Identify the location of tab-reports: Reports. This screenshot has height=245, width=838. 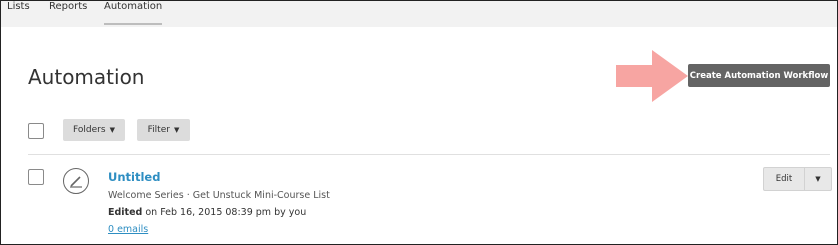
(68, 7).